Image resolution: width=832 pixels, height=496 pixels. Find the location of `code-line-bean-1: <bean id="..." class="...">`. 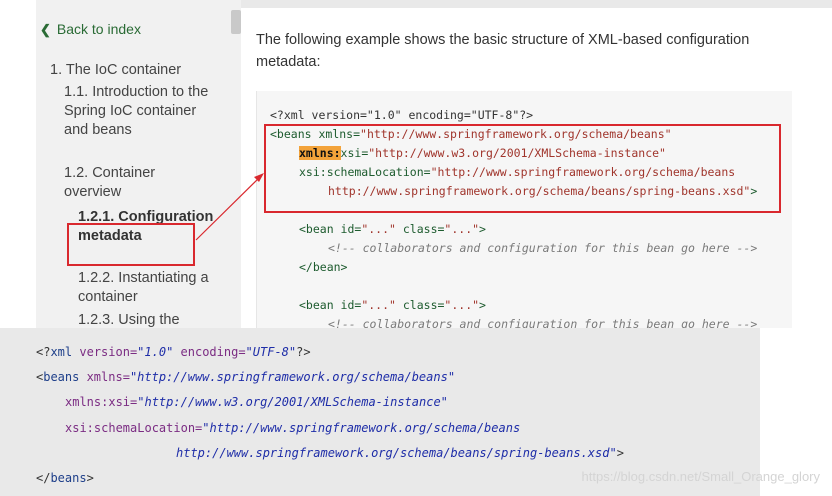

code-line-bean-1: <bean id="..." class="..."> is located at coordinates (392, 229).